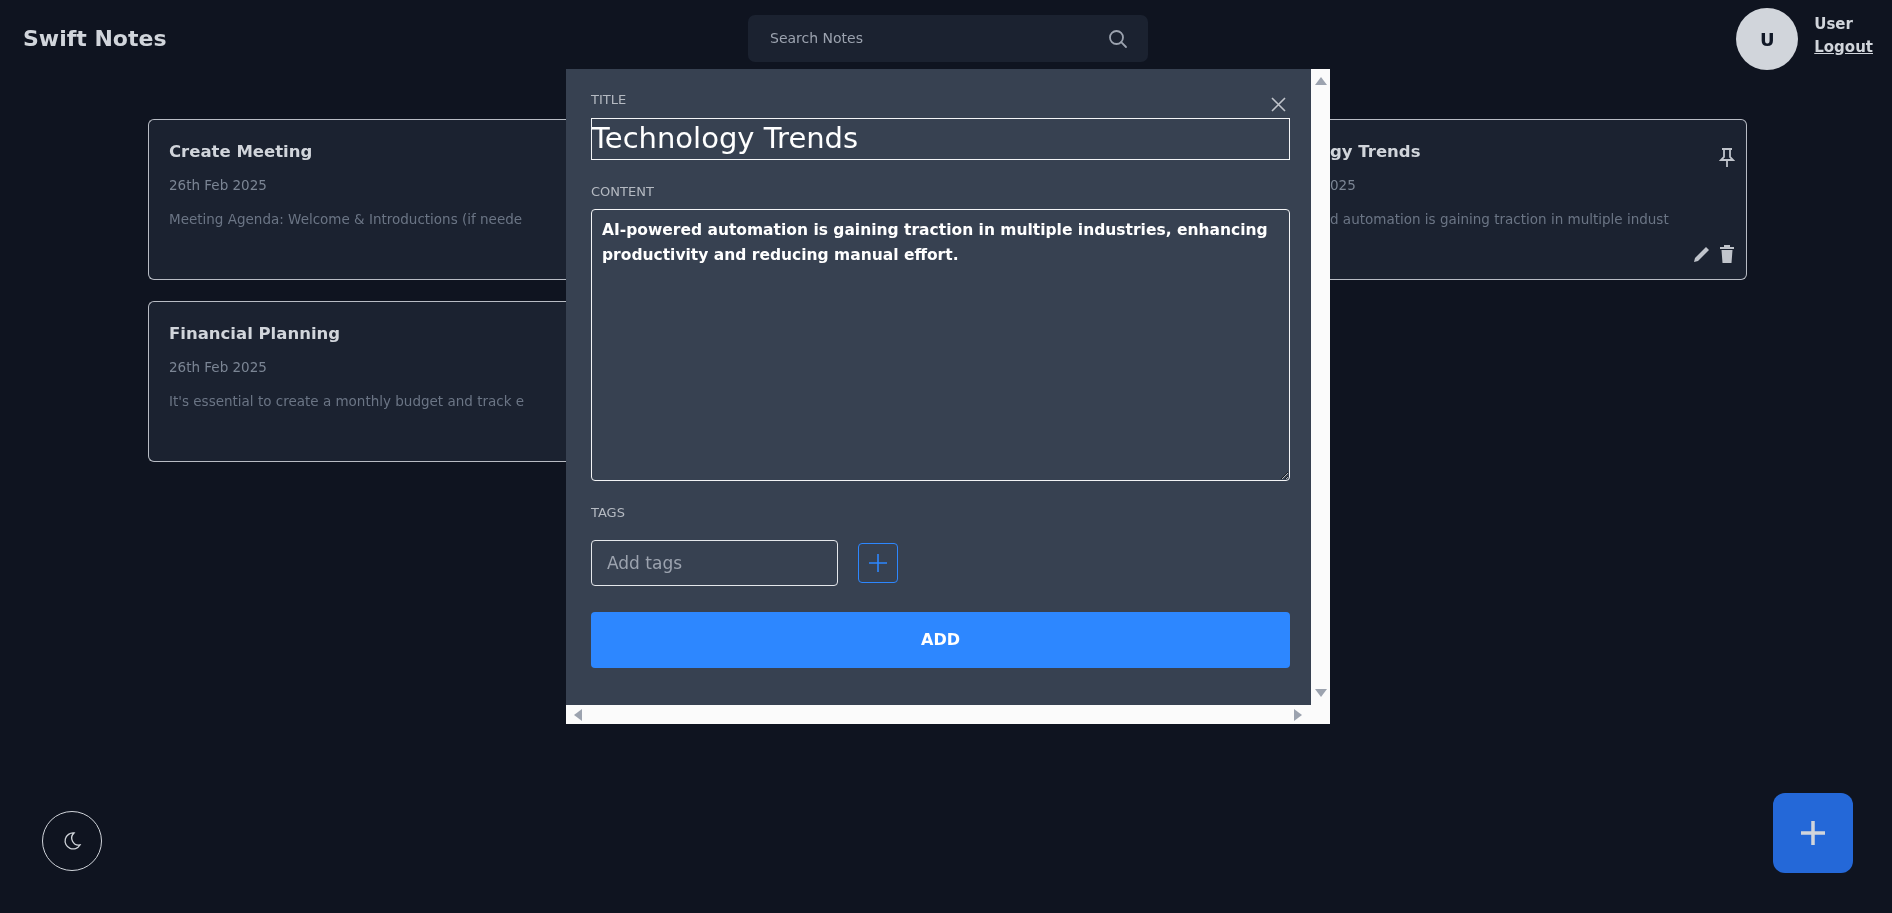 This screenshot has height=913, width=1892. I want to click on note-card: Create Meeting 26th Feb 2025 Meeting Agenda: Welcome & Introductions (if neede, so click(357, 199).